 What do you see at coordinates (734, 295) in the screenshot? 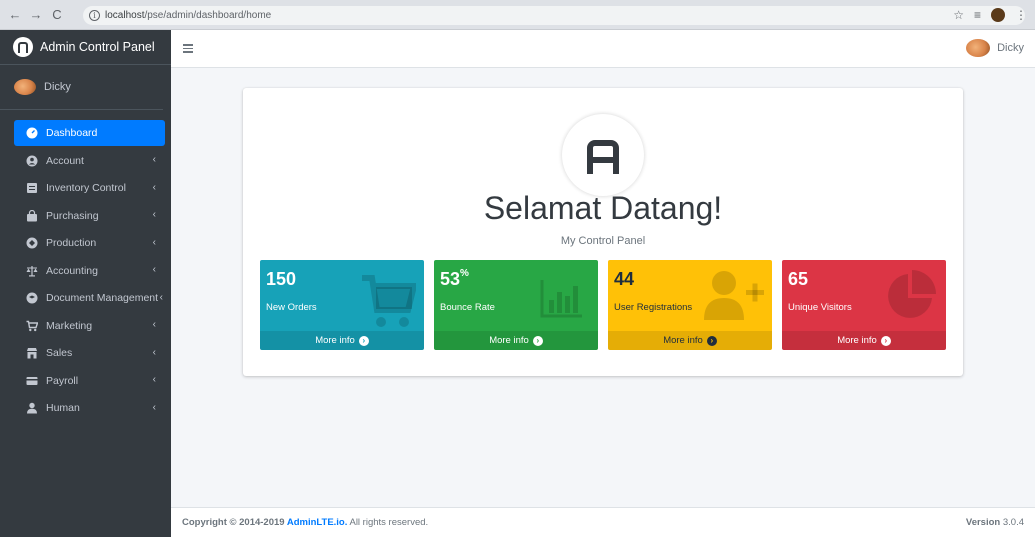
I see `user-plus-icon` at bounding box center [734, 295].